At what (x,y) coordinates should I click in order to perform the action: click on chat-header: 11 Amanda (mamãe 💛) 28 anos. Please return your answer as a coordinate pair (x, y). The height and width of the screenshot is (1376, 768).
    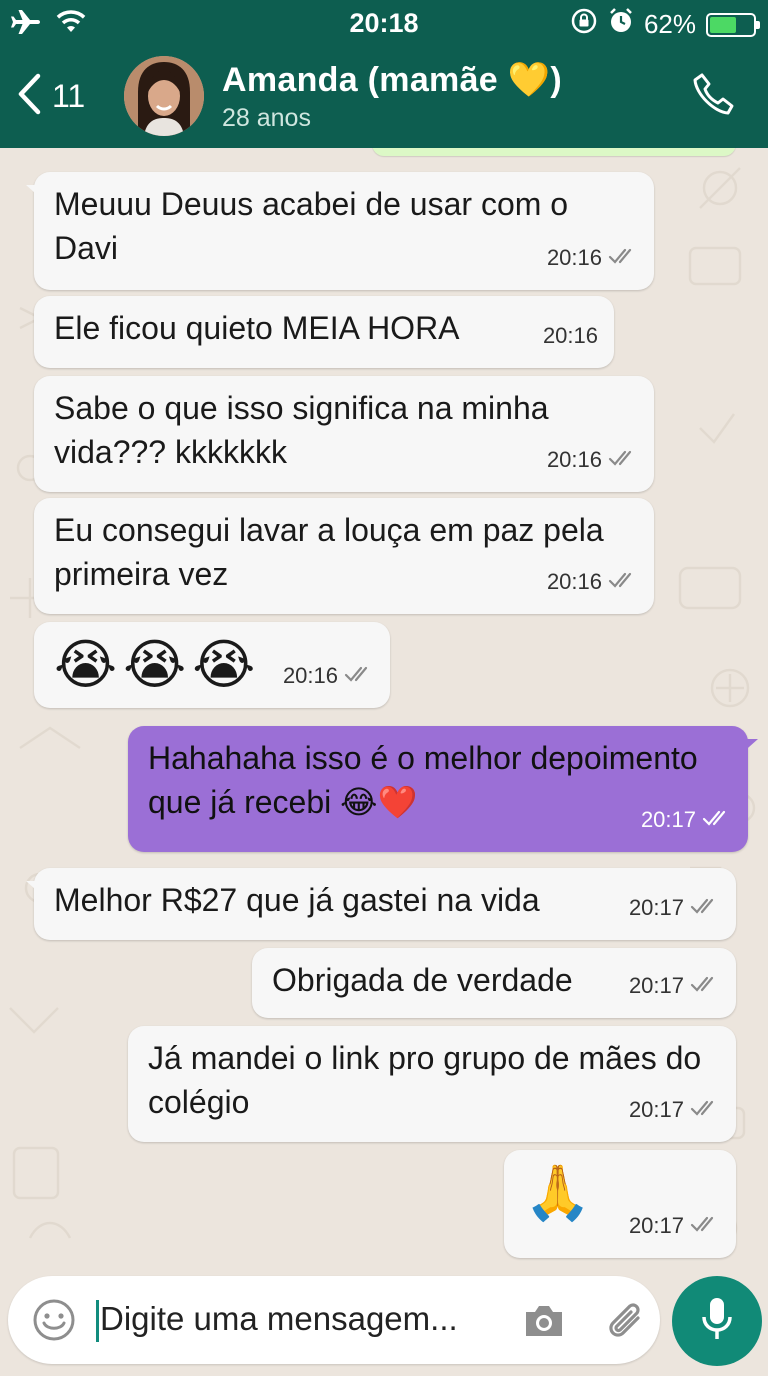
    Looking at the image, I should click on (384, 97).